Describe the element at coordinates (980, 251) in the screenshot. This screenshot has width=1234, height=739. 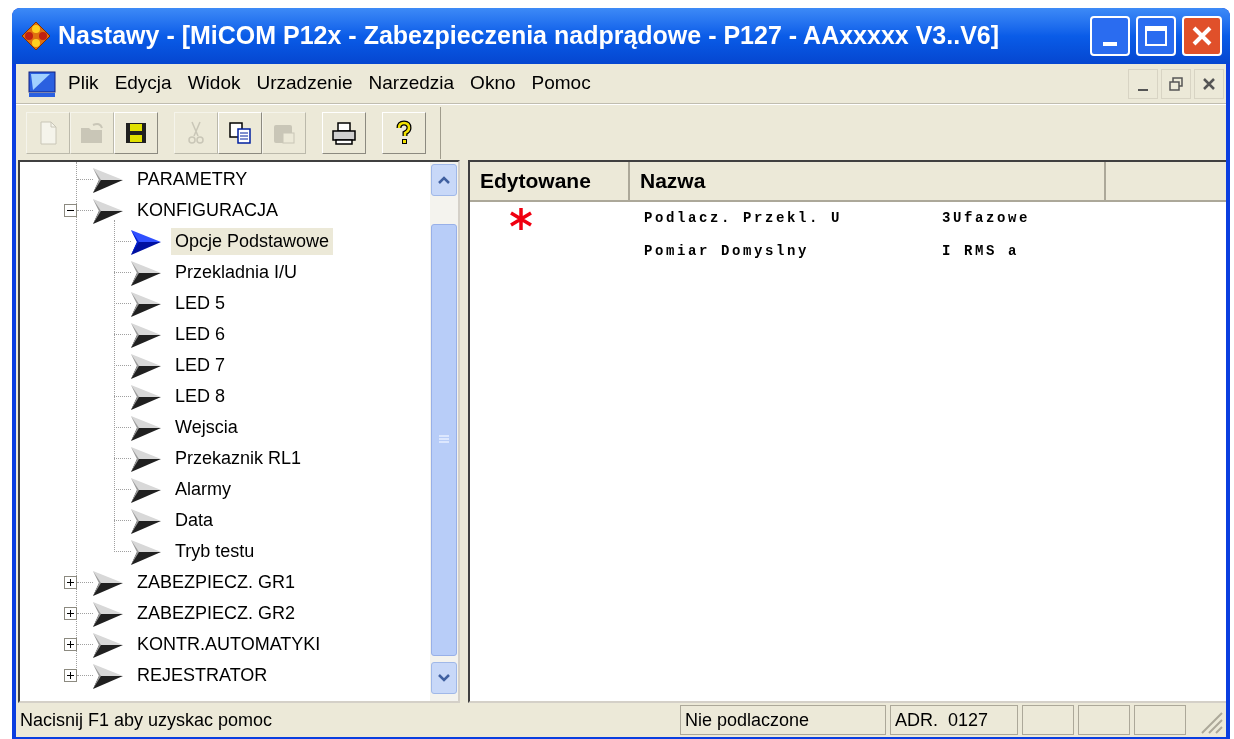
I see `table-cell-text: I RMS a` at that location.